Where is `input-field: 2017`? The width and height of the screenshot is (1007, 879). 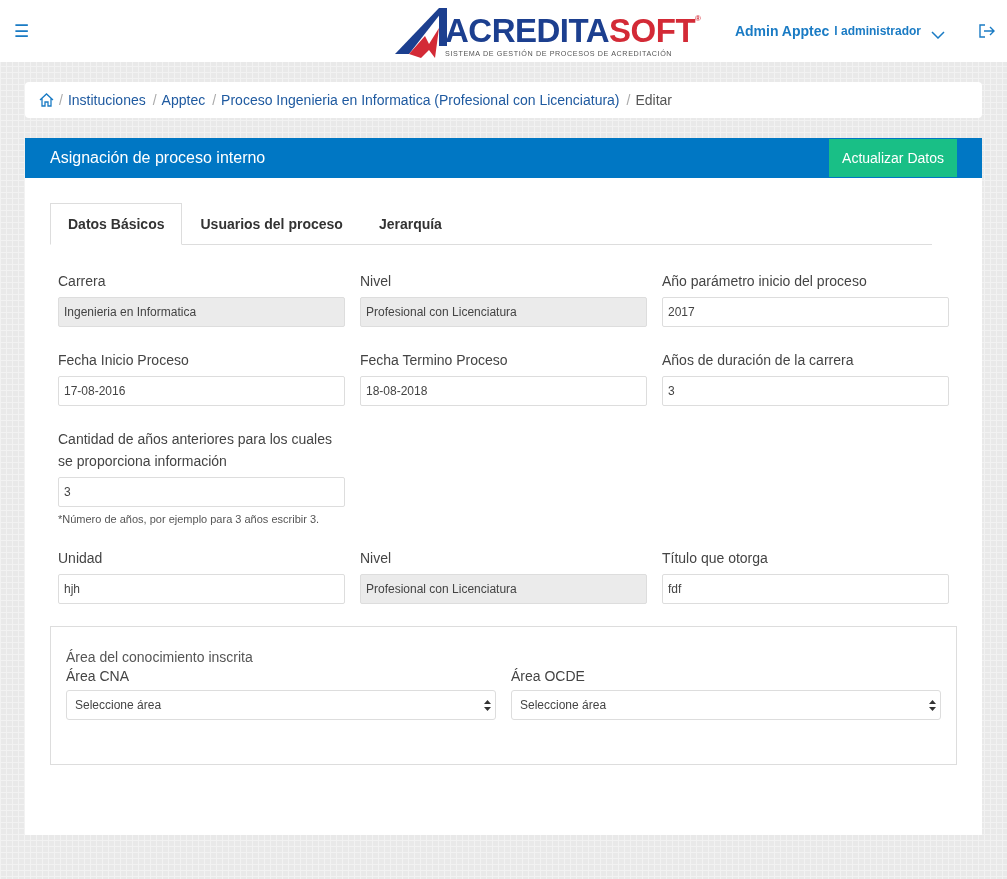 input-field: 2017 is located at coordinates (805, 312).